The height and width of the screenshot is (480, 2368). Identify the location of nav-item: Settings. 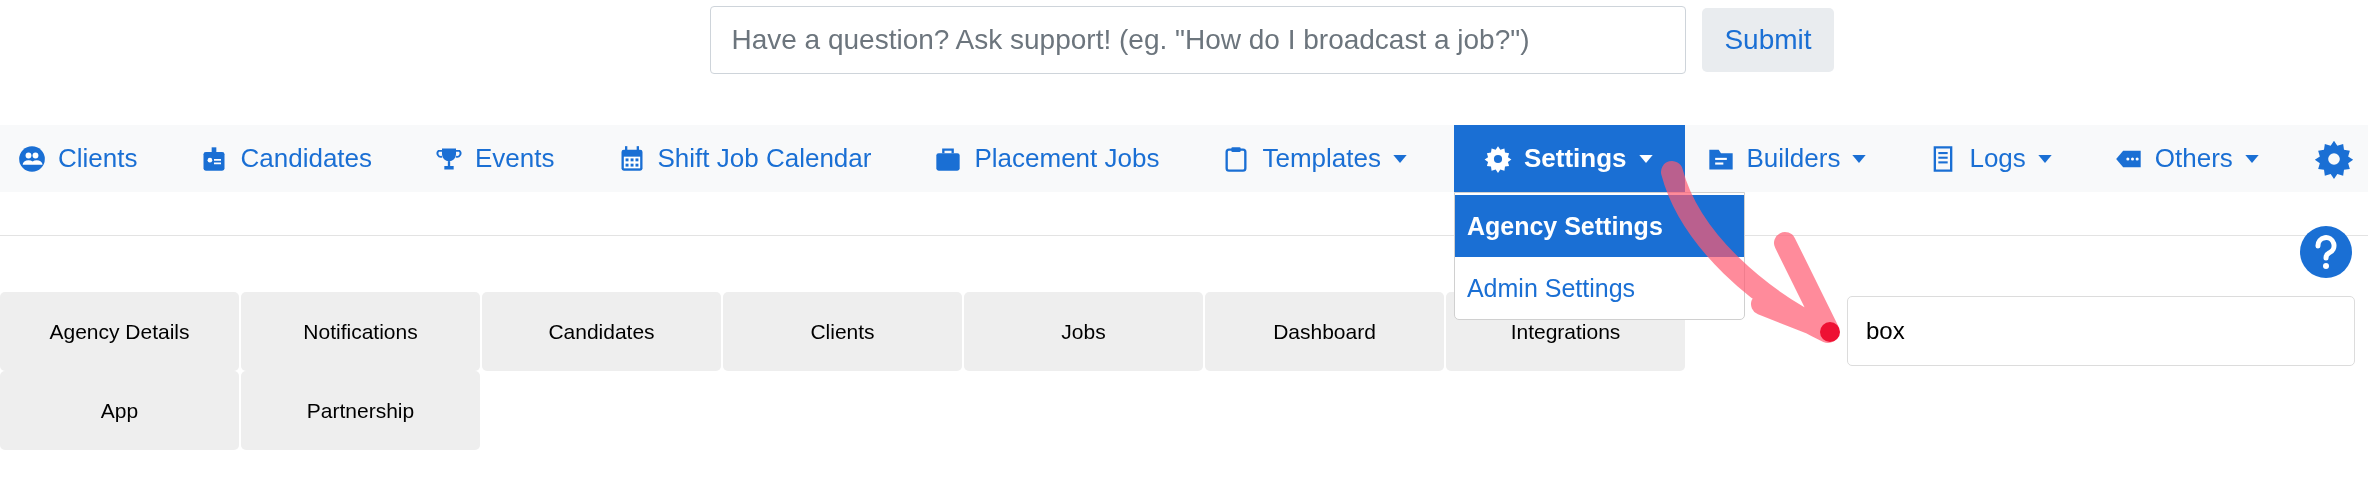
(1569, 158).